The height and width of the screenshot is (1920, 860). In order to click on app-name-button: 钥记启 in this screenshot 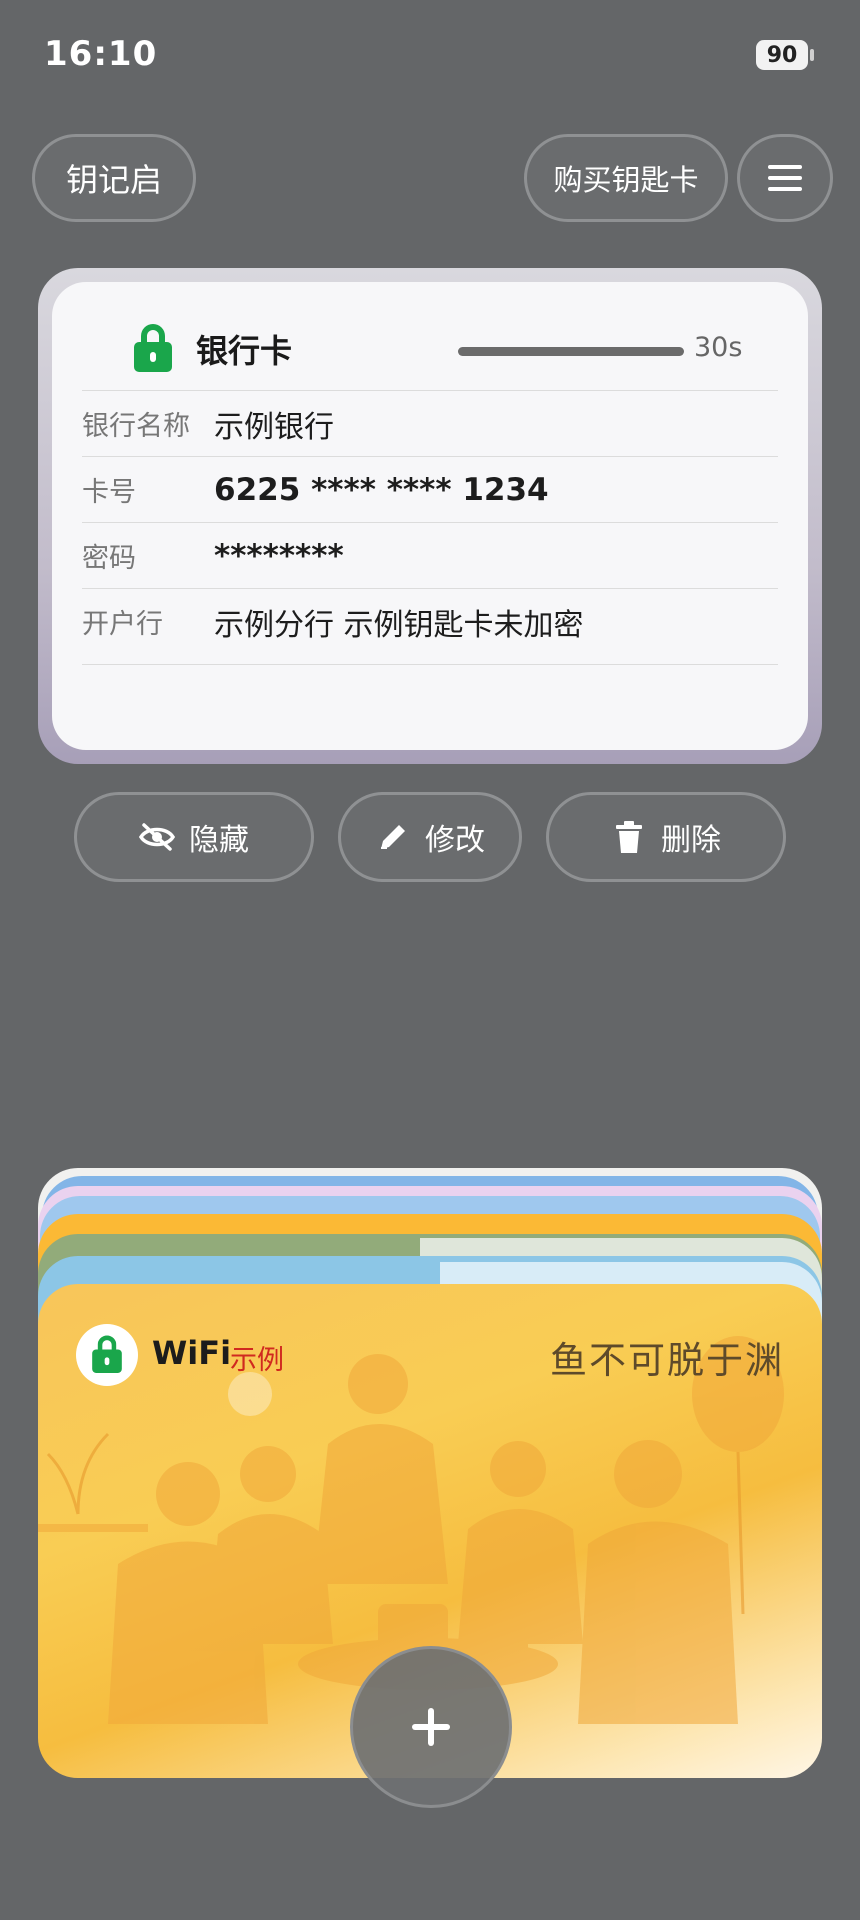, I will do `click(114, 178)`.